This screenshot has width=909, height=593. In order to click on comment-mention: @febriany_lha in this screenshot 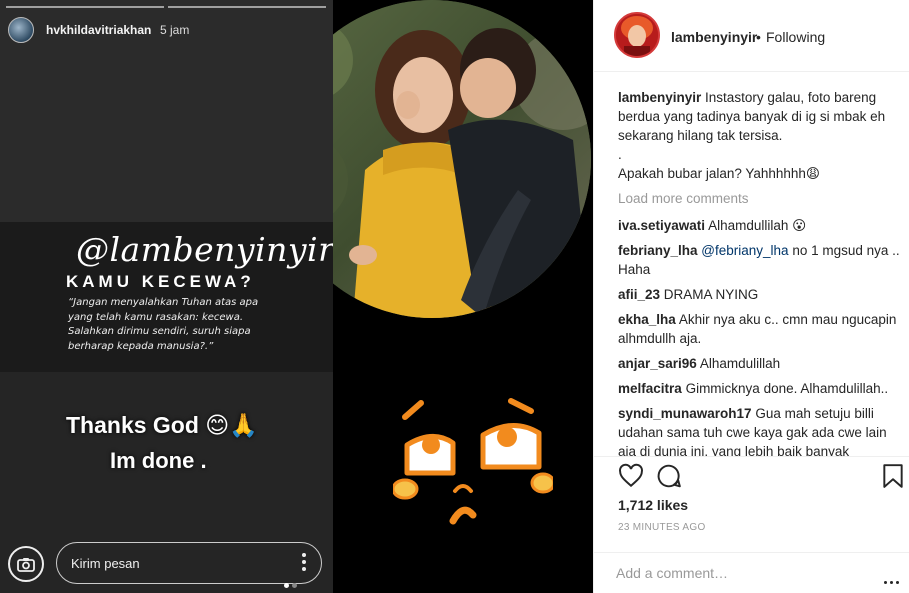, I will do `click(744, 250)`.